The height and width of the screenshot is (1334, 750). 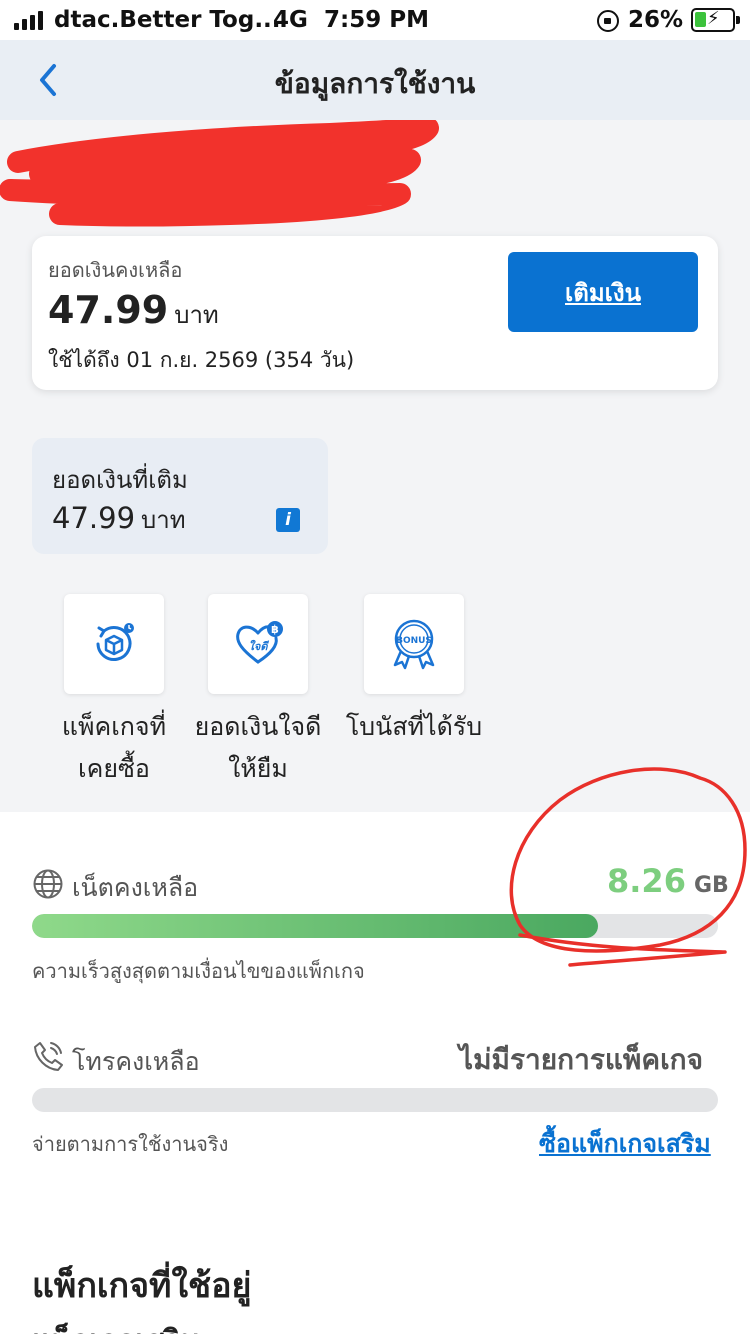 What do you see at coordinates (258, 768) in the screenshot?
I see `kind-loan-label-line2: ให้ยืม` at bounding box center [258, 768].